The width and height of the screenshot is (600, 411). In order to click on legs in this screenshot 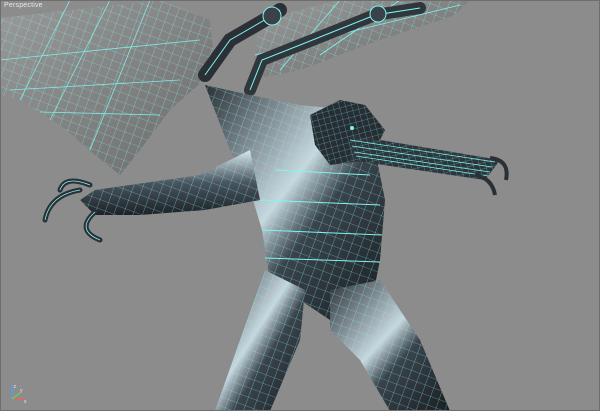, I will do `click(332, 340)`.